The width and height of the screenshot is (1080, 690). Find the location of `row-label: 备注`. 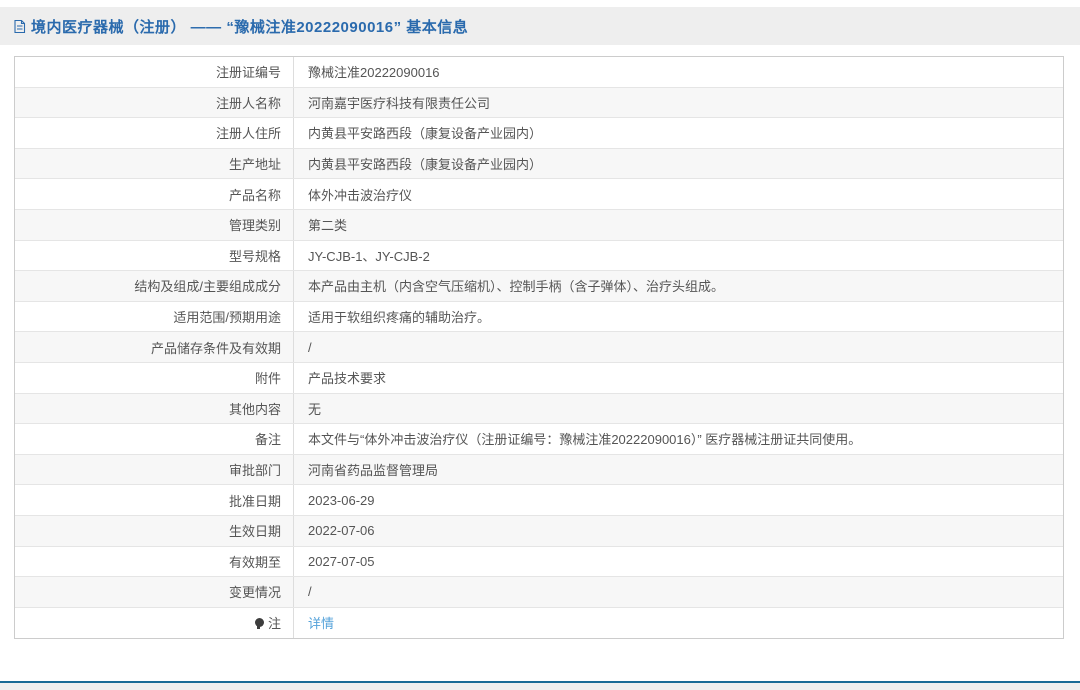

row-label: 备注 is located at coordinates (154, 439).